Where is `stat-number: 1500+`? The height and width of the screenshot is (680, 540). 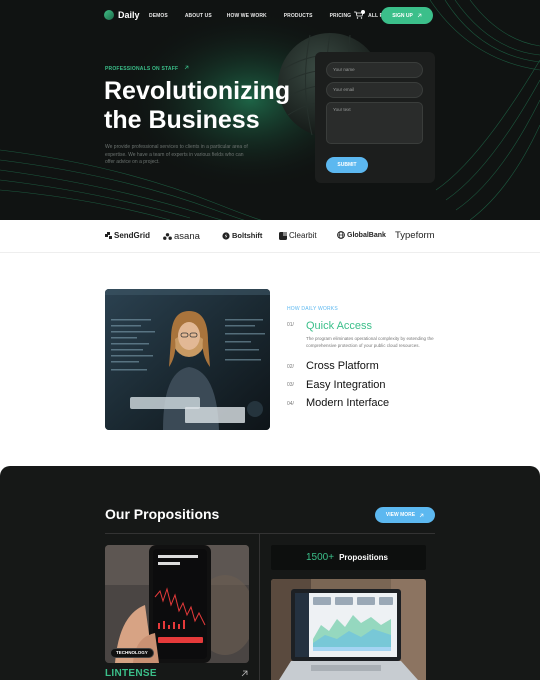 stat-number: 1500+ is located at coordinates (320, 557).